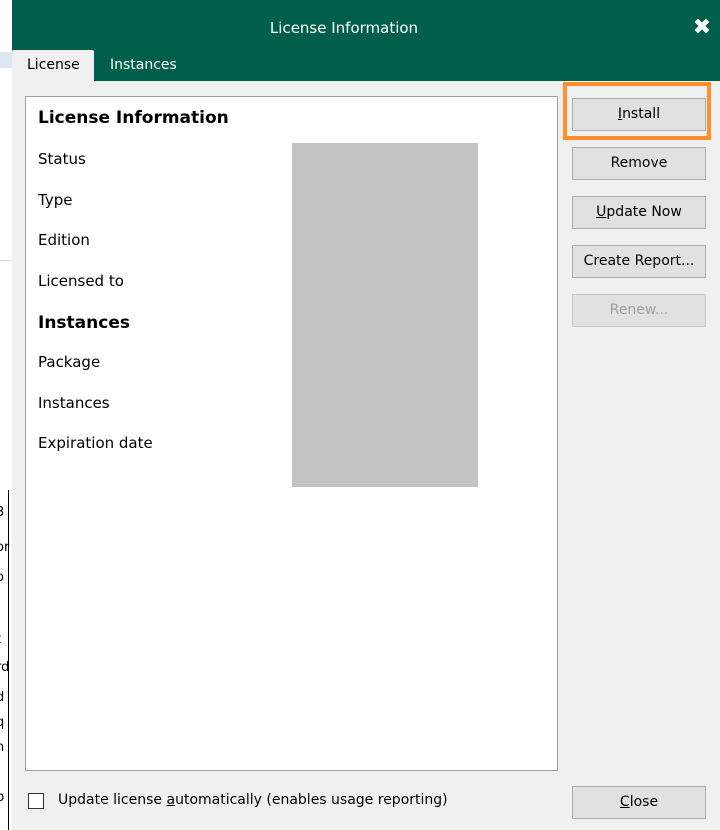  Describe the element at coordinates (6, 577) in the screenshot. I see `background-text: o` at that location.